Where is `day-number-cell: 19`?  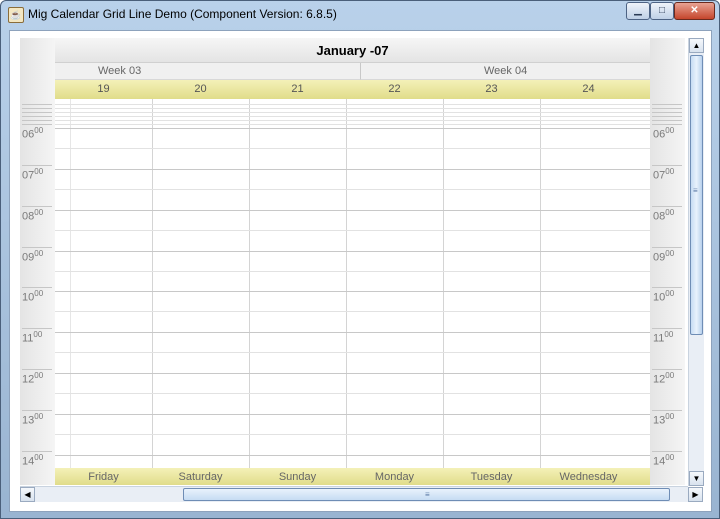 day-number-cell: 19 is located at coordinates (103, 89).